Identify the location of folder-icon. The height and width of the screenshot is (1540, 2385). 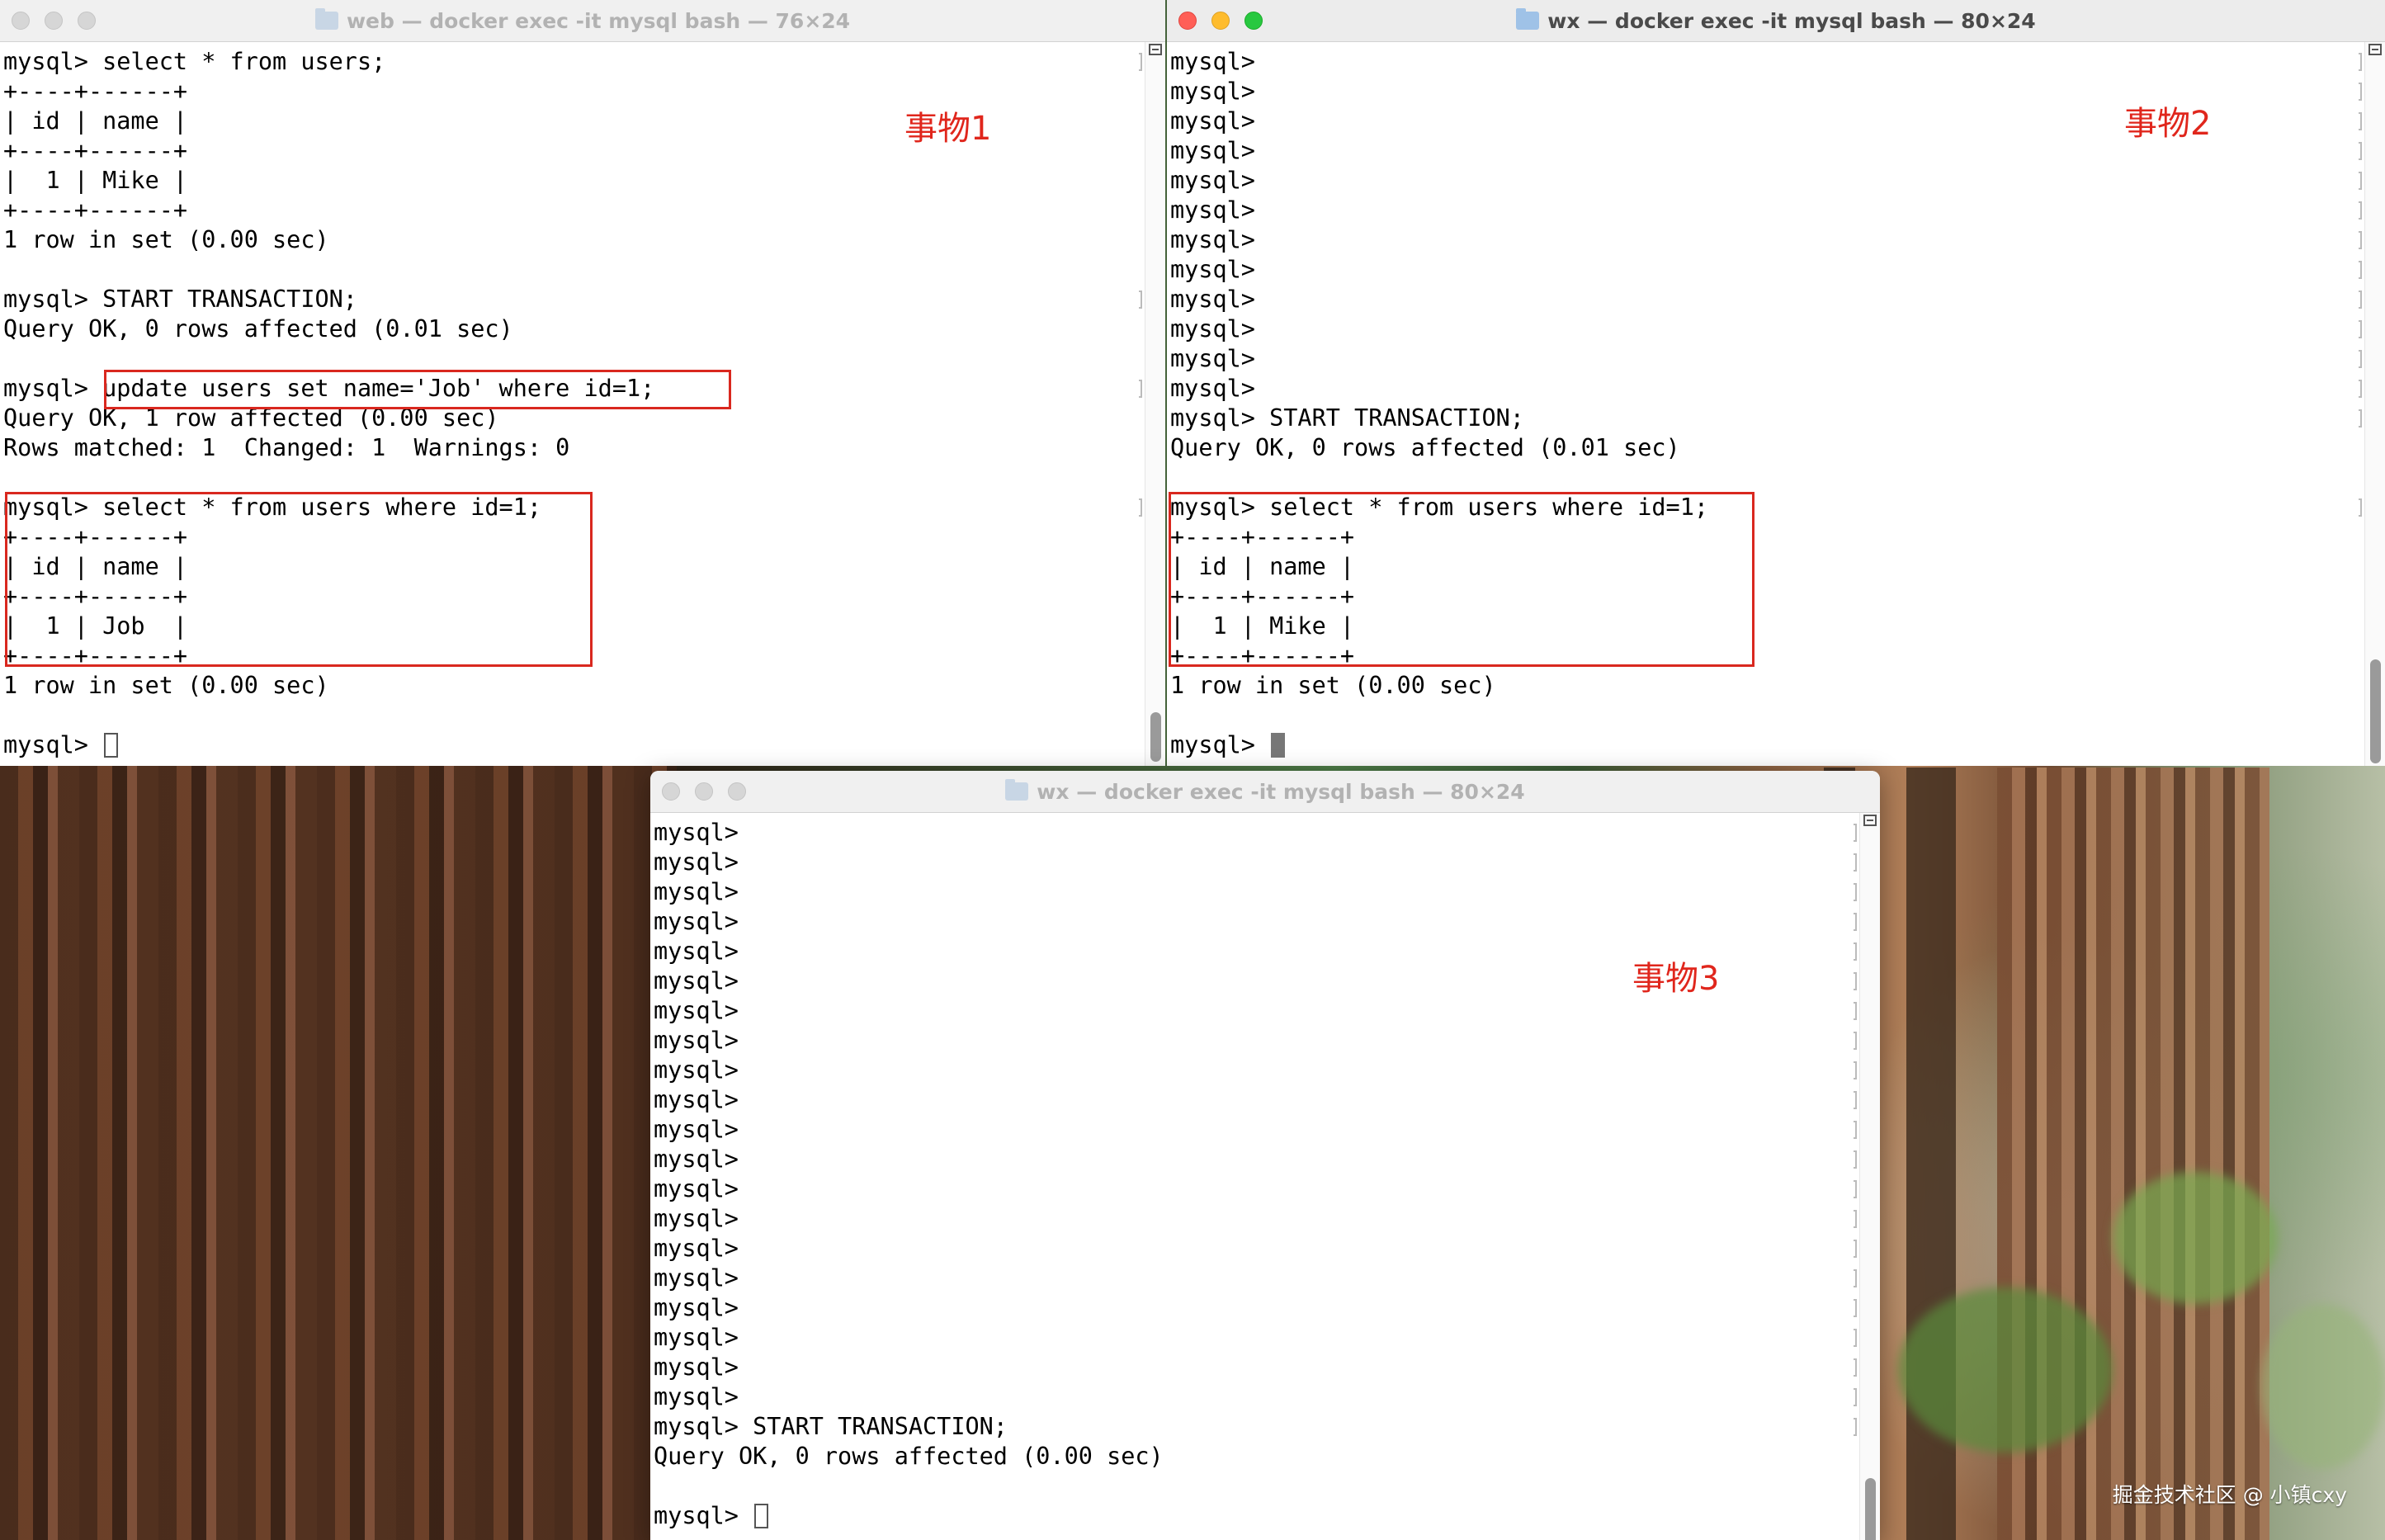
(1017, 790).